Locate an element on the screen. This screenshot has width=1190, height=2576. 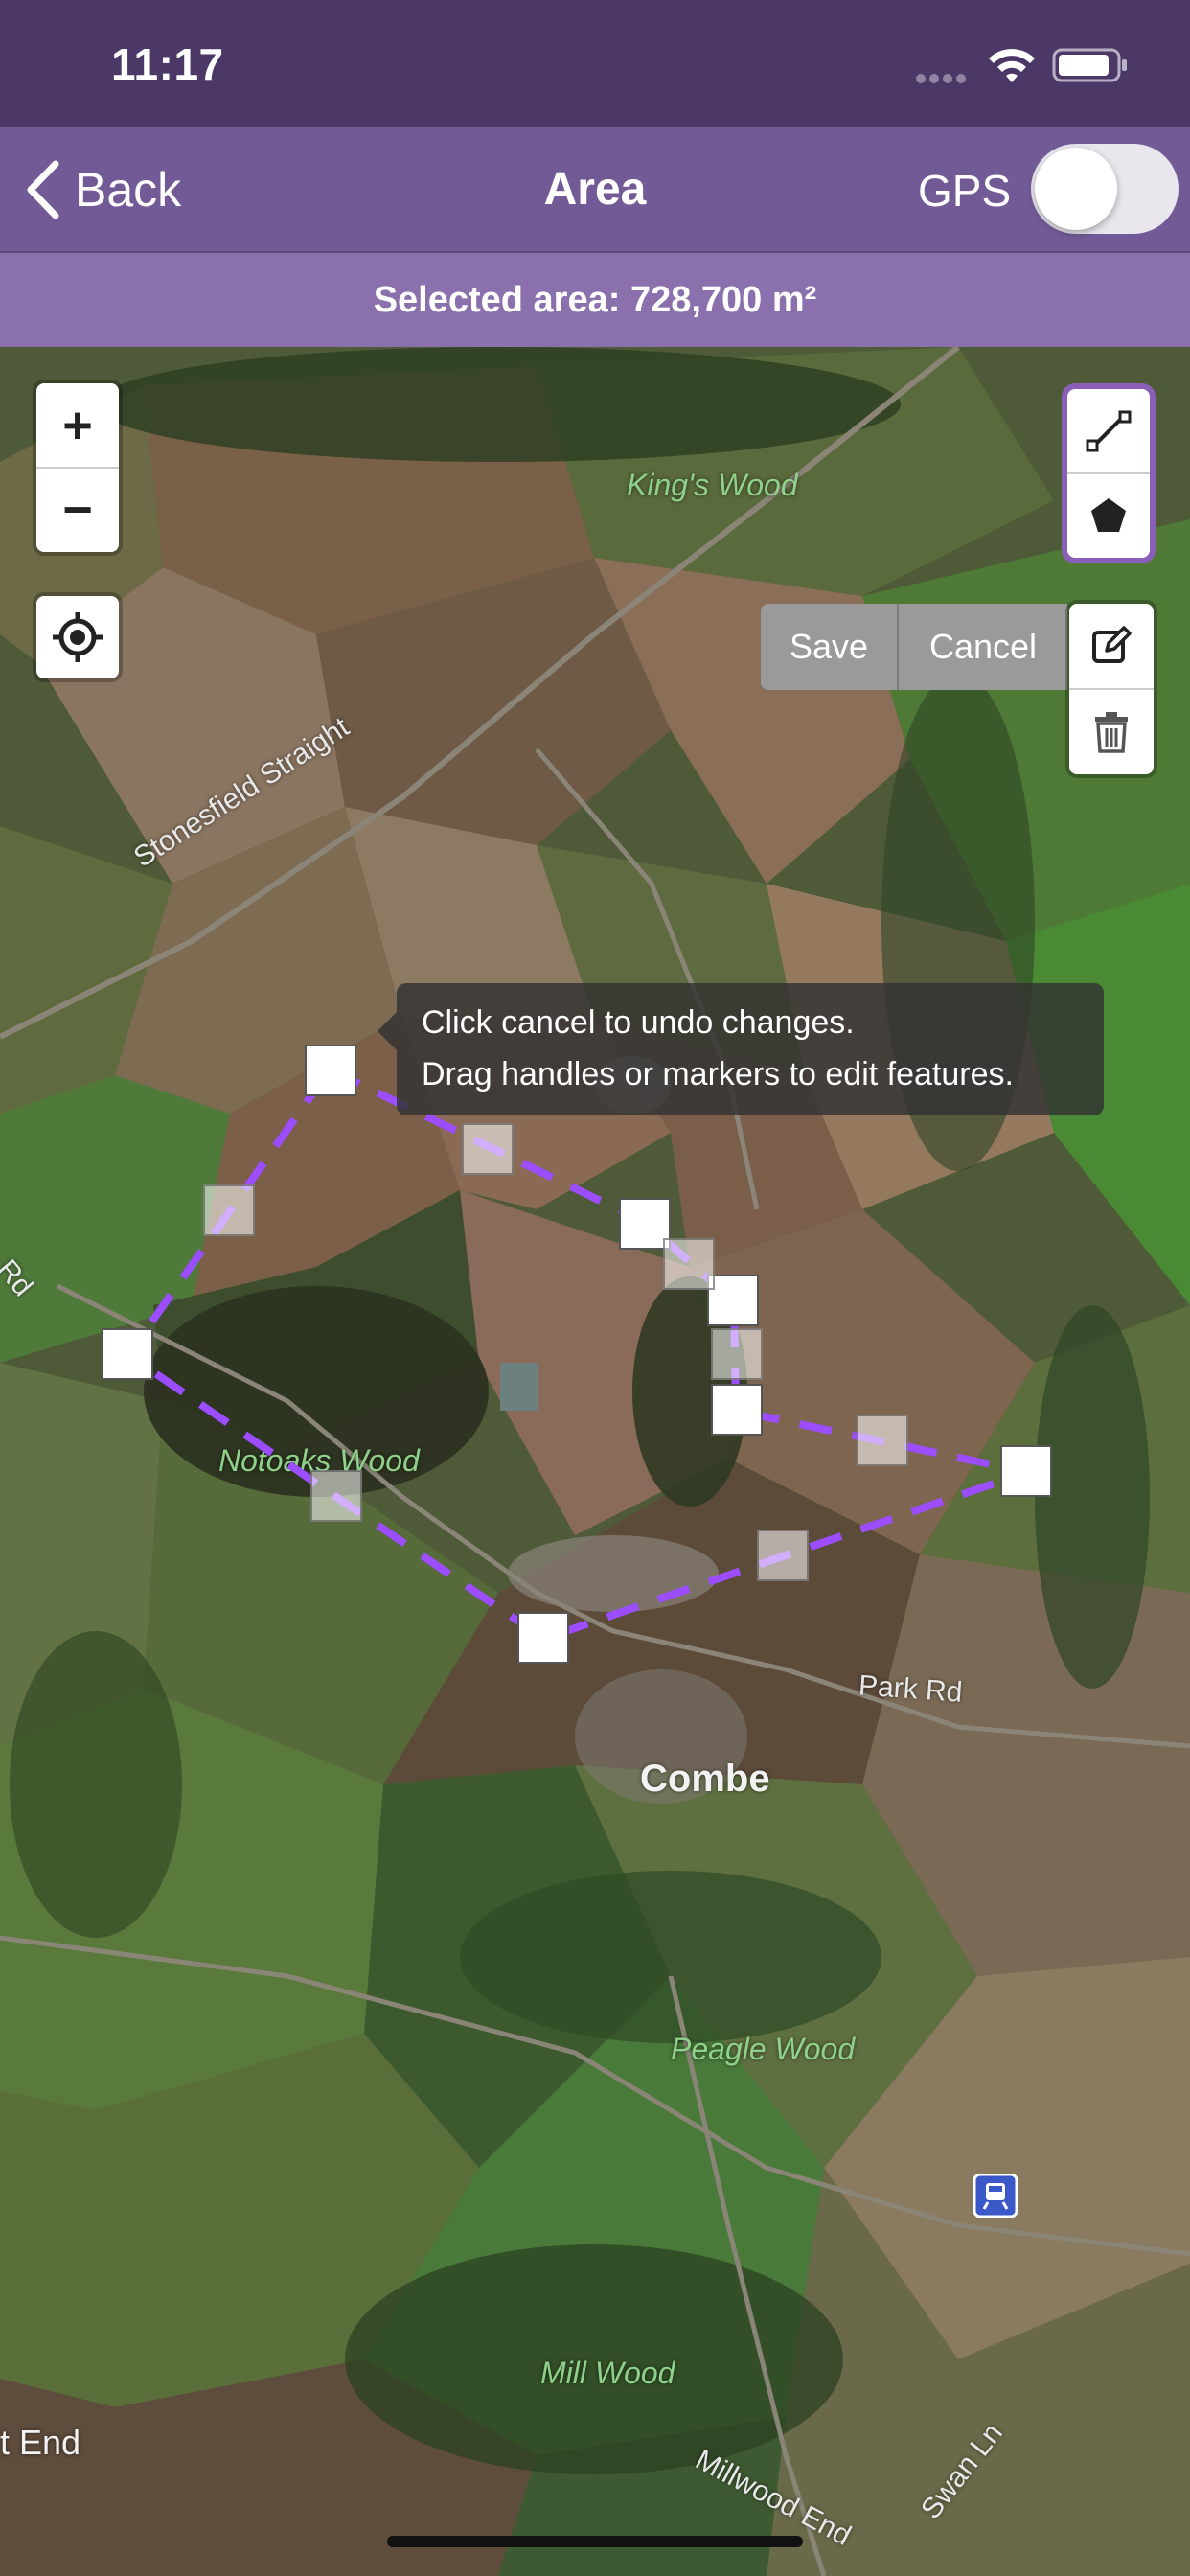
gps-label: GPS is located at coordinates (965, 191).